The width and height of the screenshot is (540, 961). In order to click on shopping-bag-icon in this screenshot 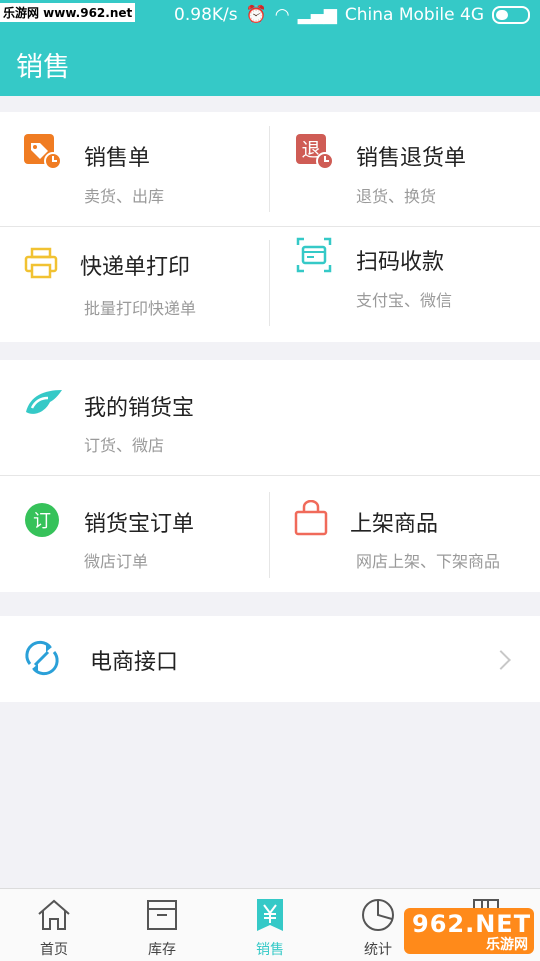, I will do `click(311, 519)`.